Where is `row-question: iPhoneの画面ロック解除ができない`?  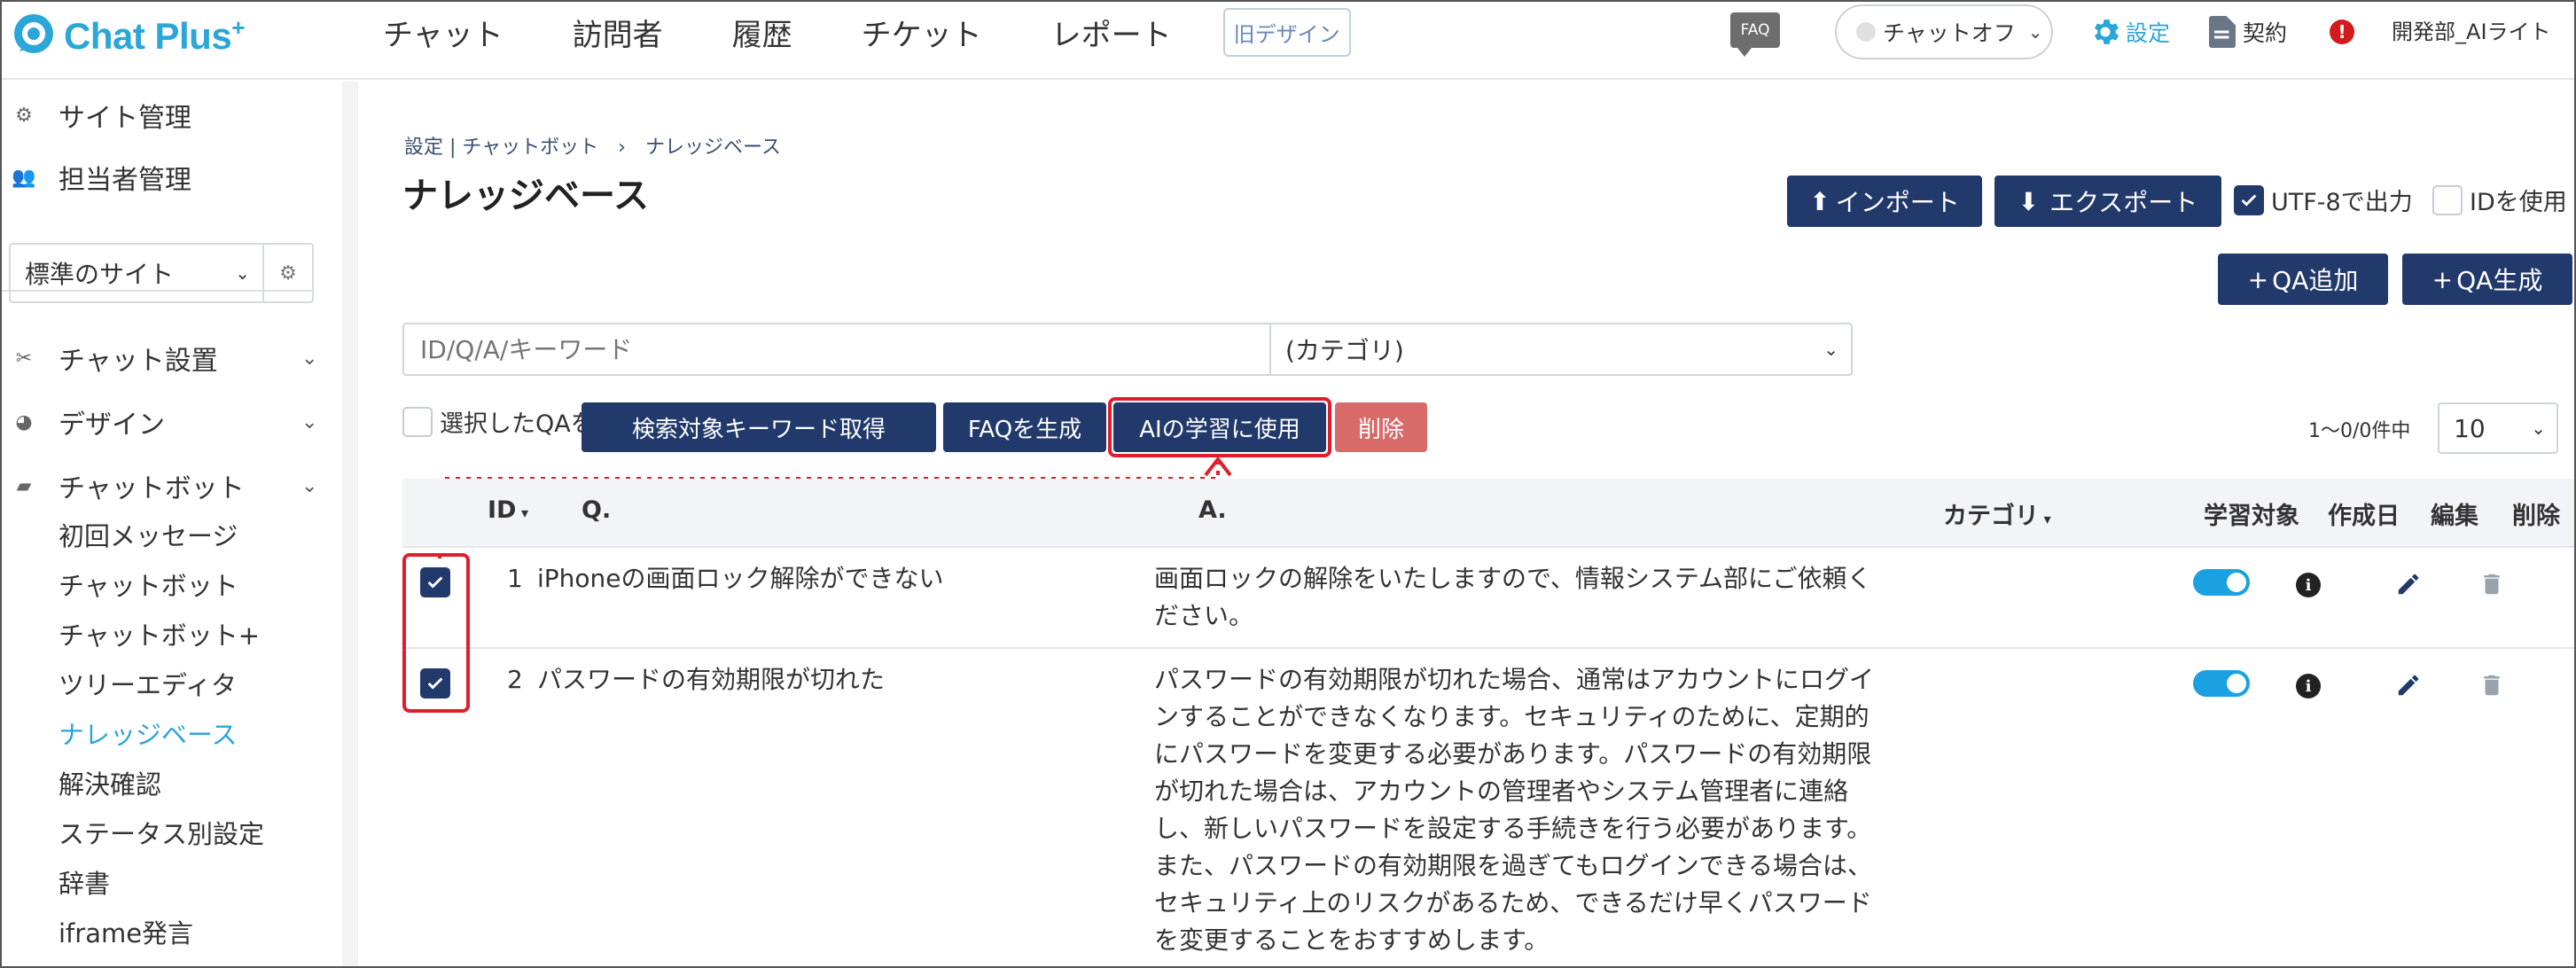
row-question: iPhoneの画面ロック解除ができない is located at coordinates (740, 578).